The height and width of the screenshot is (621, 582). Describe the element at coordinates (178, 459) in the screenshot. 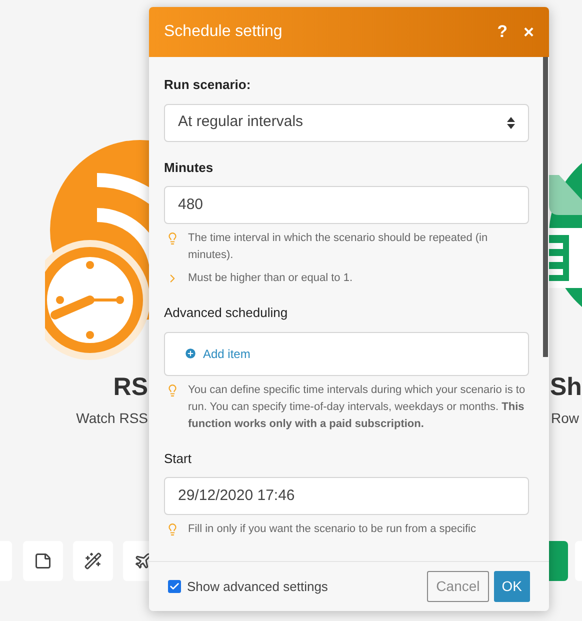

I see `field-label: Start` at that location.